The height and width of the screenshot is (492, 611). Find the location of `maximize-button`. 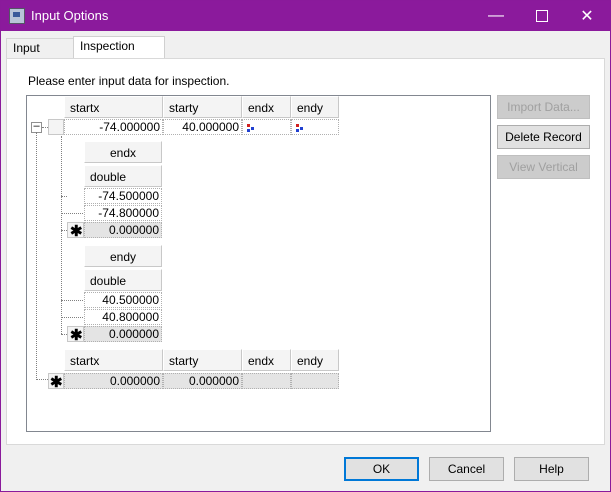

maximize-button is located at coordinates (542, 16).